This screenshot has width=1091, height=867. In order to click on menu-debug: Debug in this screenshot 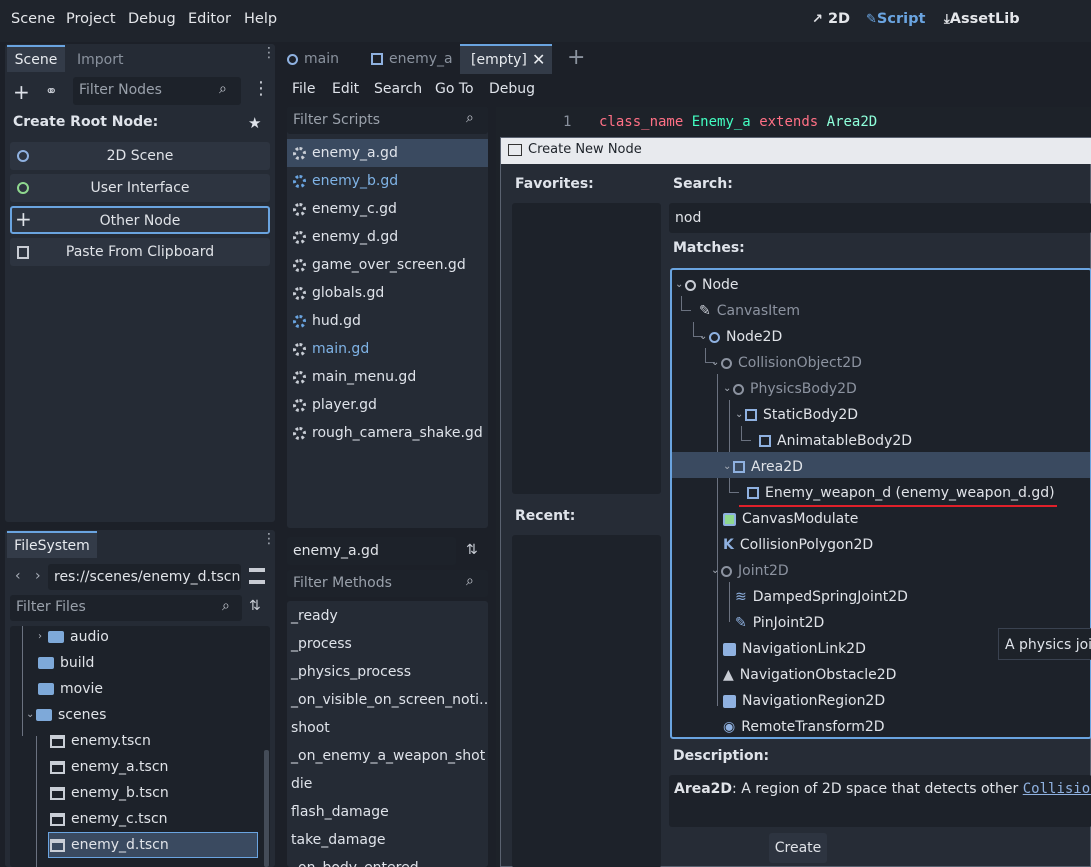, I will do `click(152, 19)`.